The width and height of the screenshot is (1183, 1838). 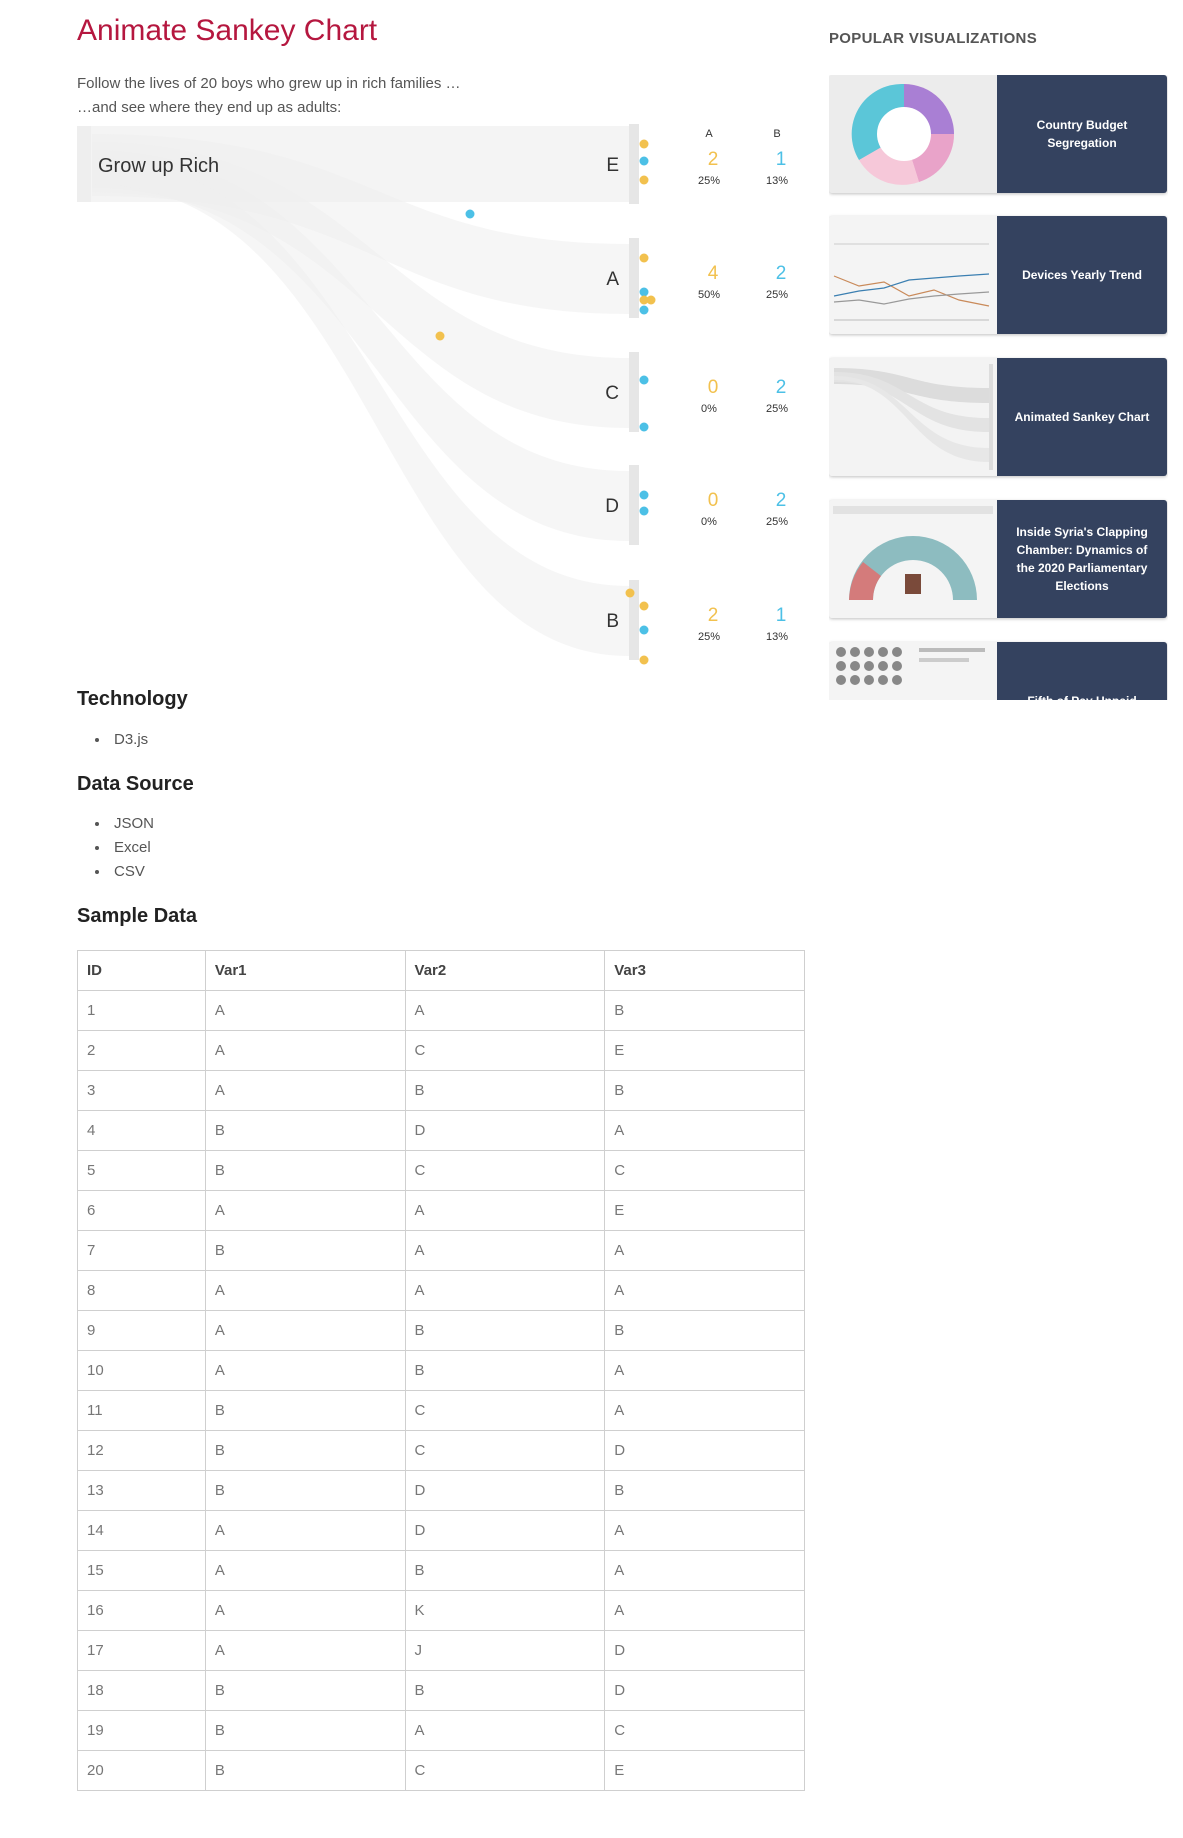 I want to click on card-title: Animated Sankey Chart, so click(x=1082, y=417).